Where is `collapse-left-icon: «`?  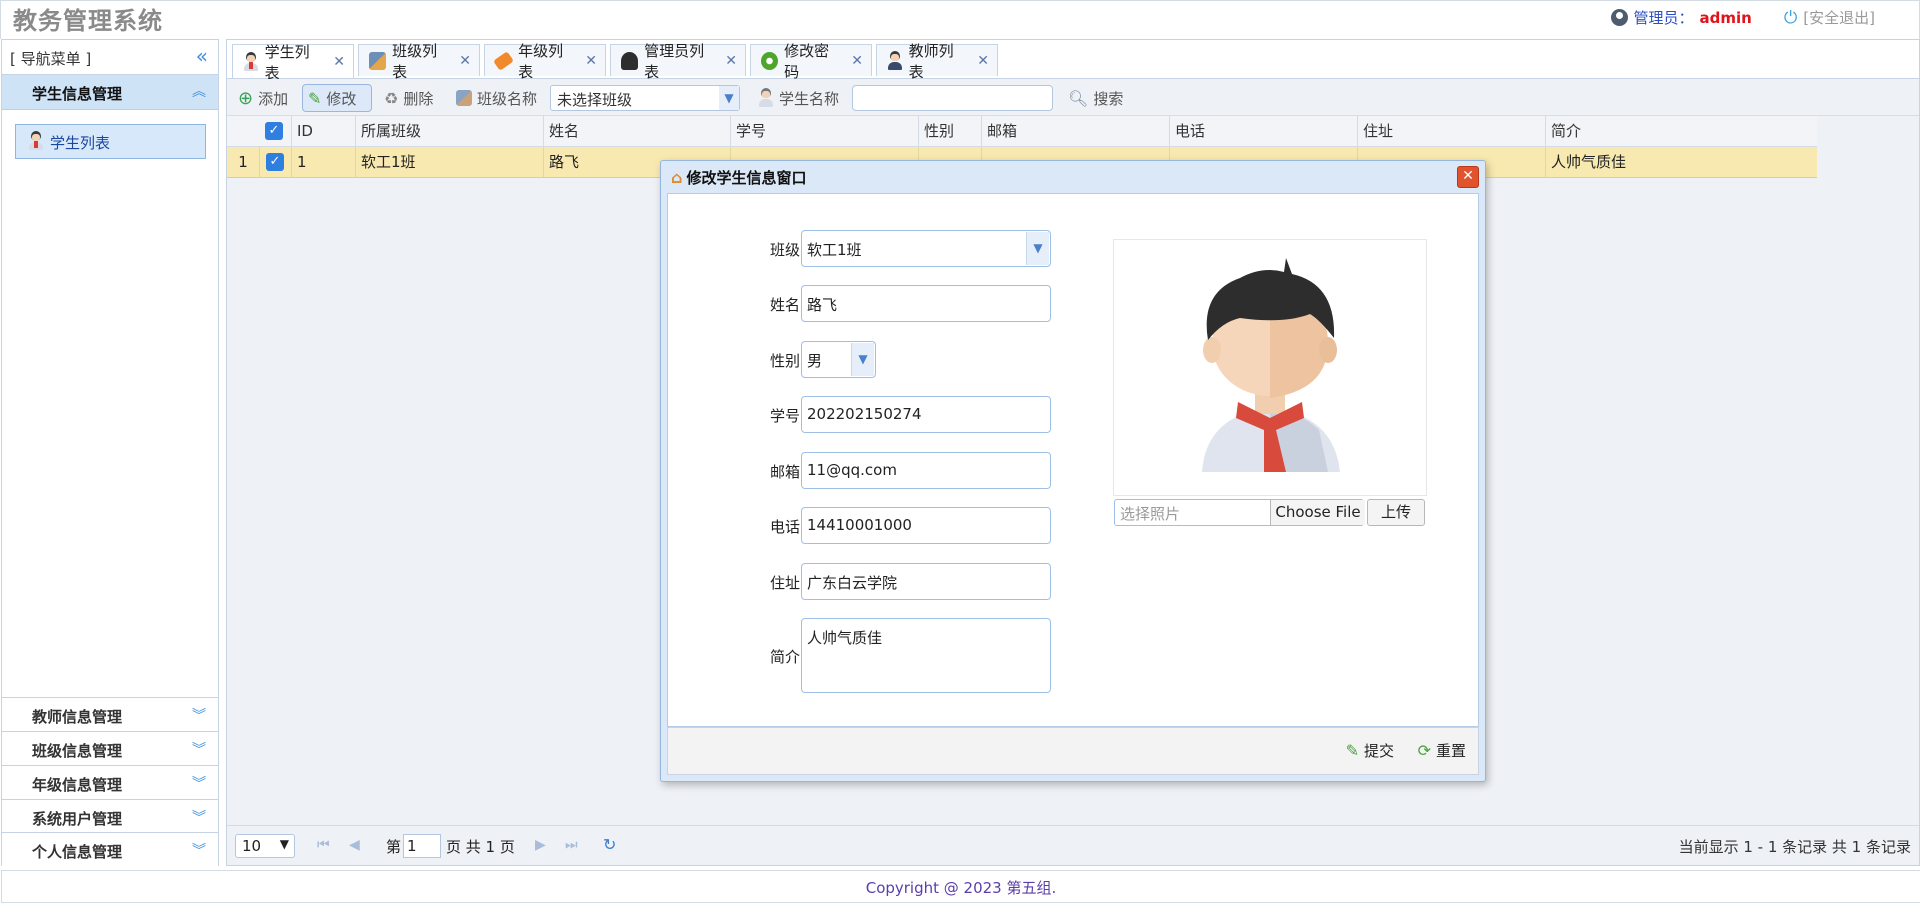 collapse-left-icon: « is located at coordinates (202, 56).